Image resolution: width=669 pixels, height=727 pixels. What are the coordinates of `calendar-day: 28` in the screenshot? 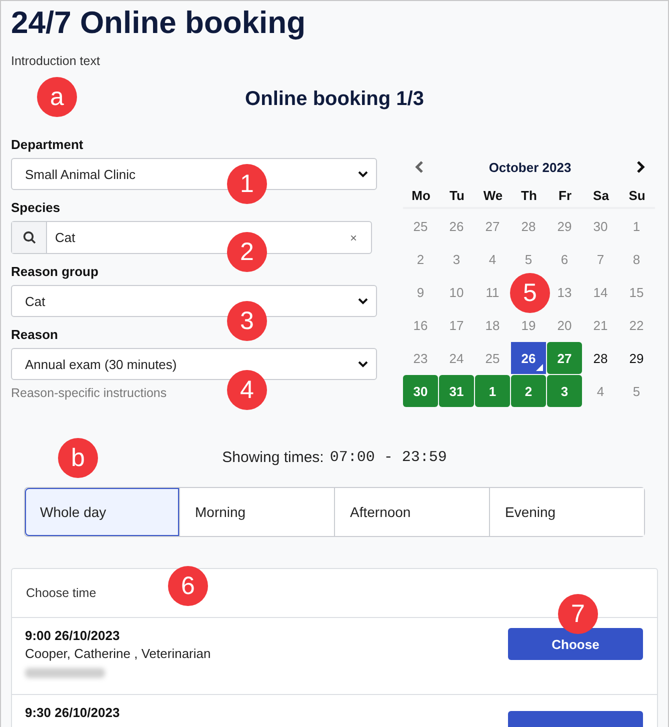 It's located at (600, 358).